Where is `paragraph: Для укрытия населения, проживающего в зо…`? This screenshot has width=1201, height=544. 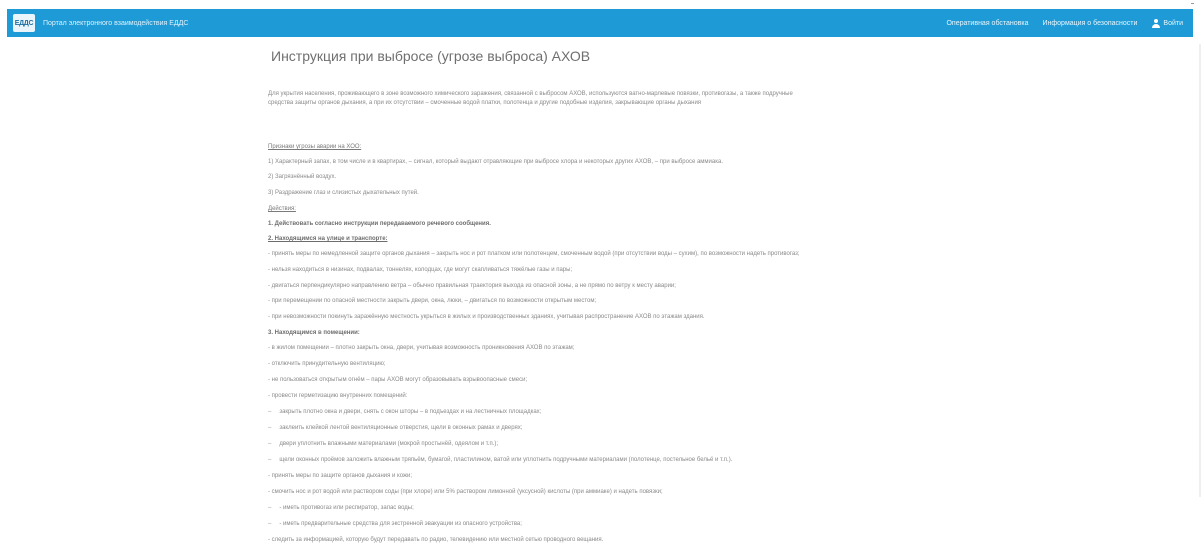
paragraph: Для укрытия населения, проживающего в зо… is located at coordinates (530, 94).